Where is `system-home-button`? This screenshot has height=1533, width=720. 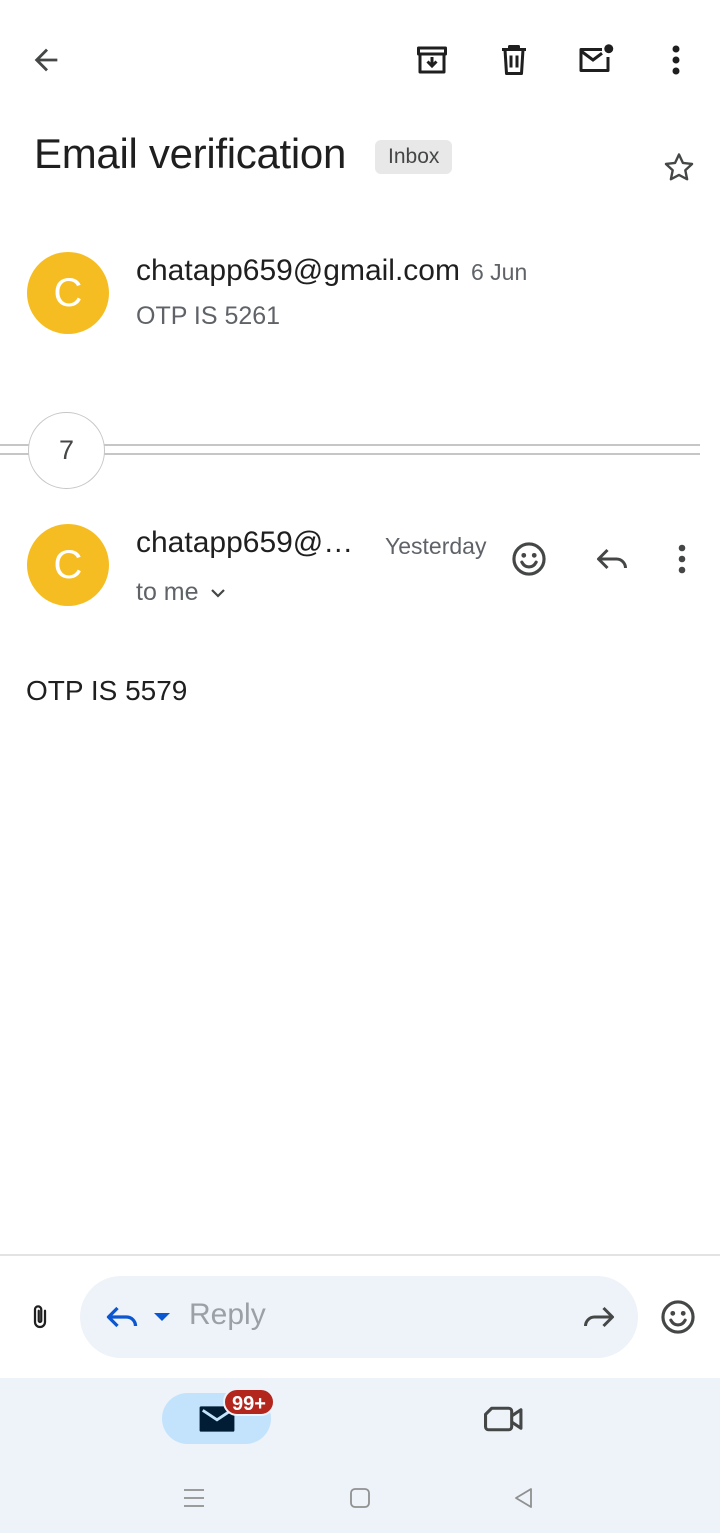 system-home-button is located at coordinates (360, 1498).